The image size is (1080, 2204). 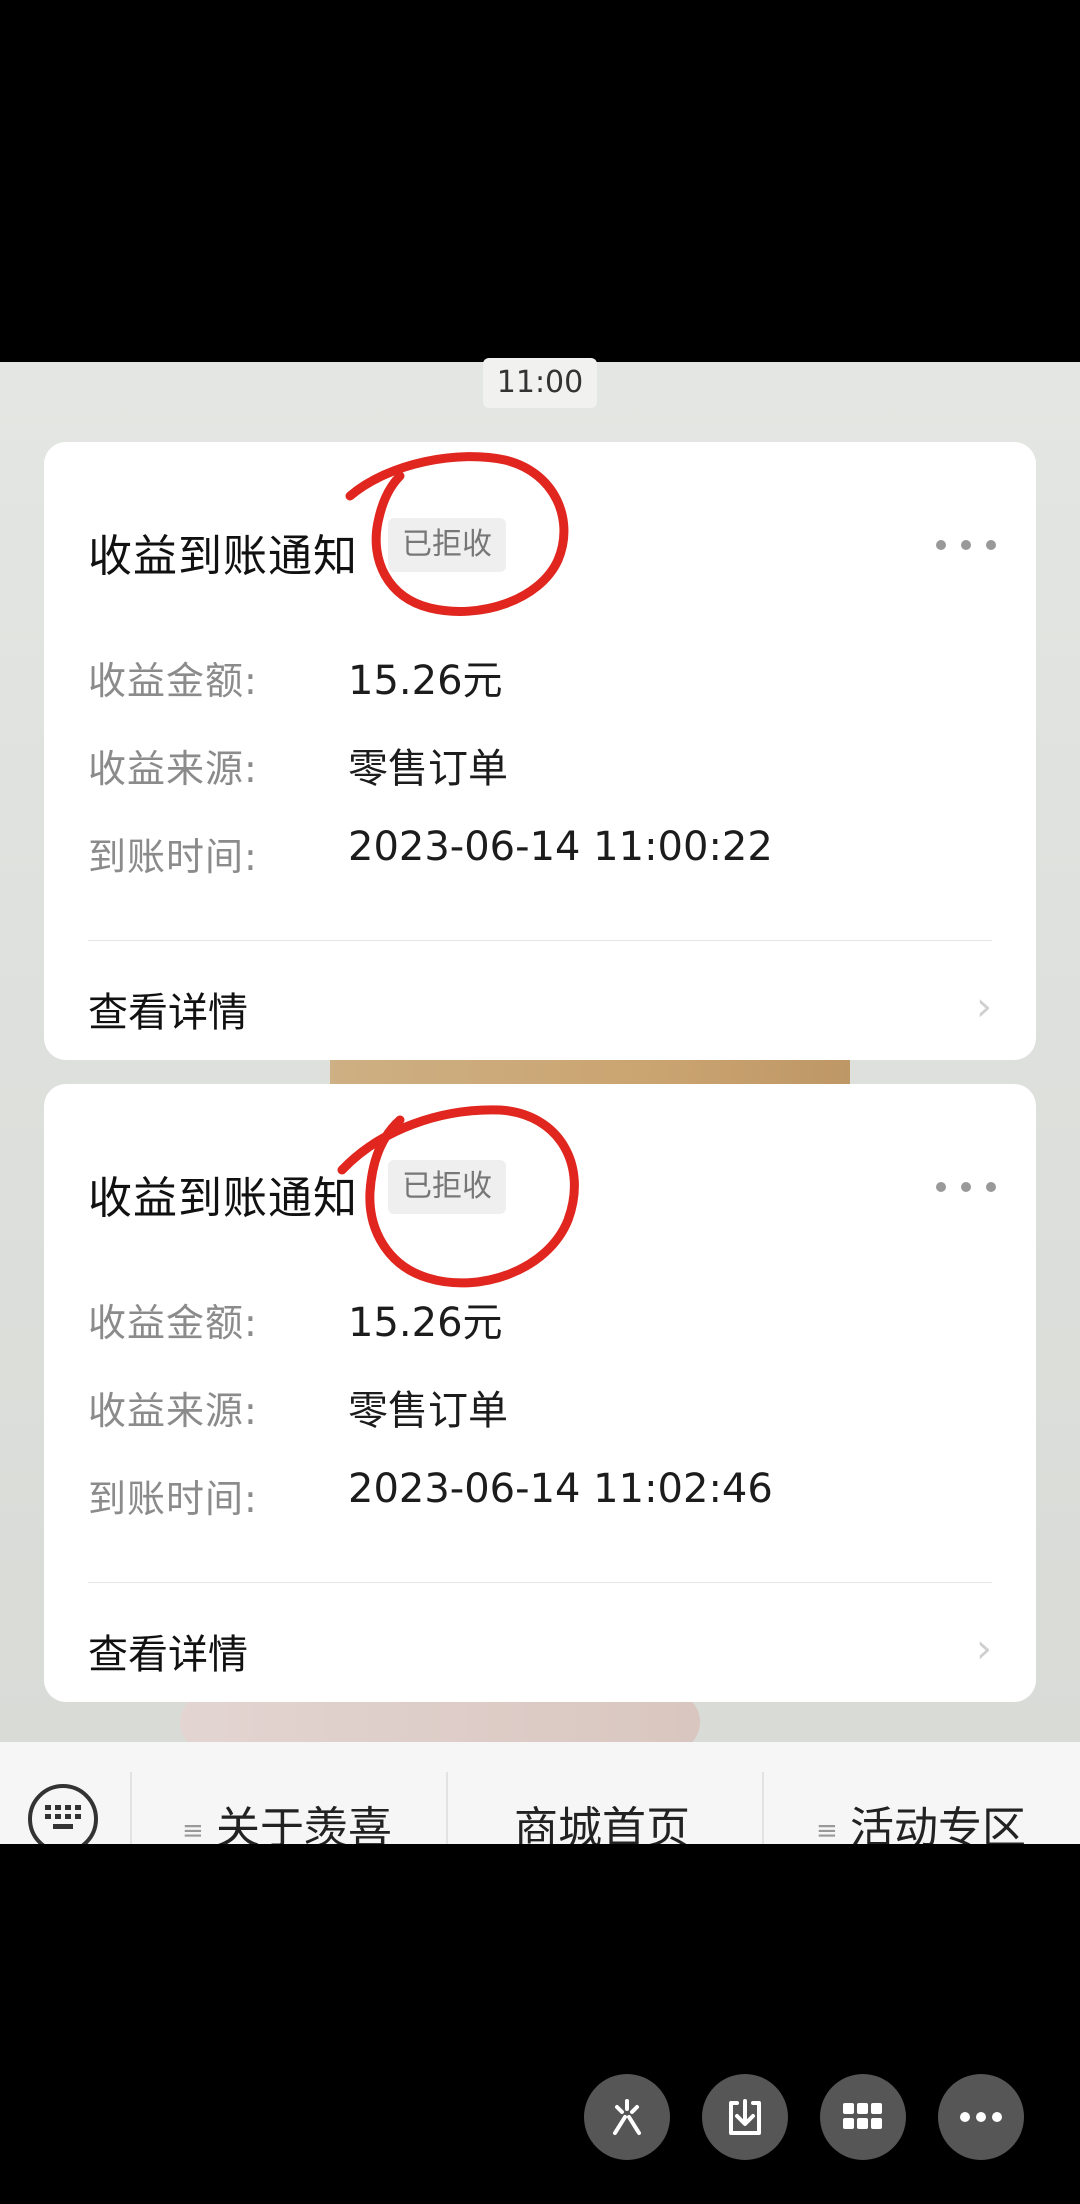 I want to click on download-icon, so click(x=745, y=2117).